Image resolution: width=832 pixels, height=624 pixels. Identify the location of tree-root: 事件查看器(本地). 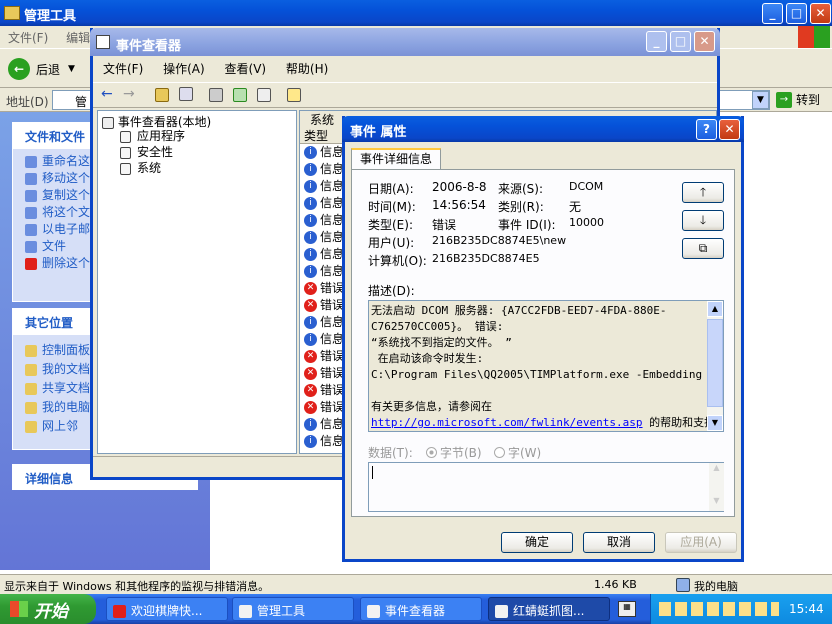
(197, 120).